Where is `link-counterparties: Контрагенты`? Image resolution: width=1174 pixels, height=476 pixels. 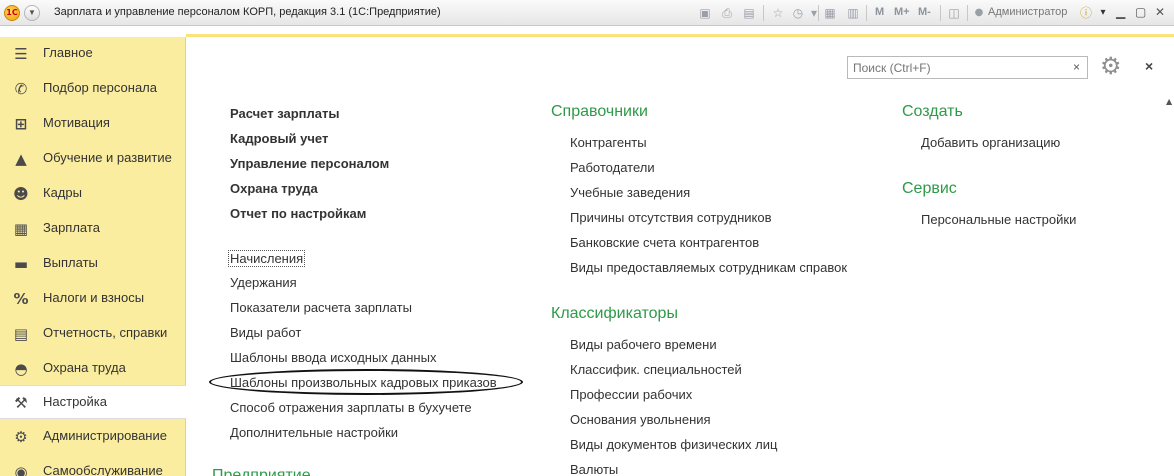
link-counterparties: Контрагенты is located at coordinates (608, 142).